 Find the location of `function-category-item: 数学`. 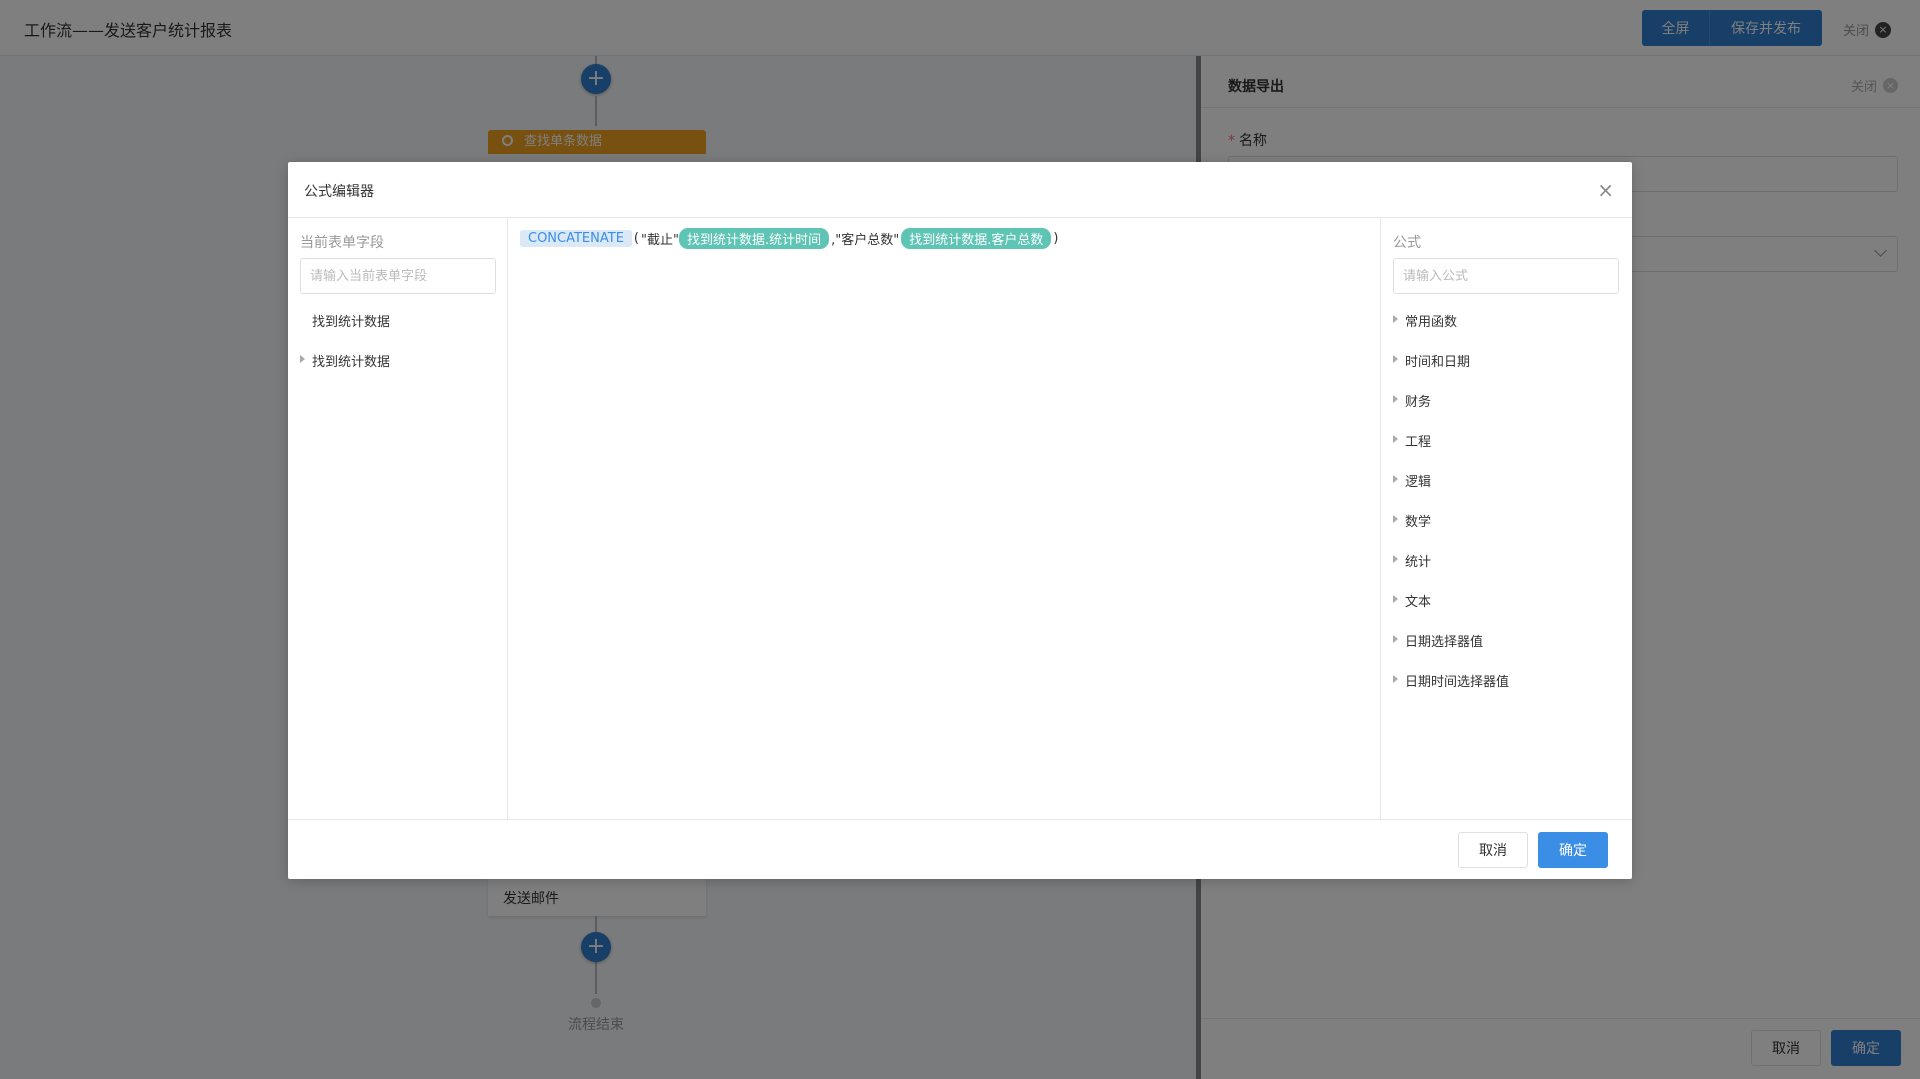

function-category-item: 数学 is located at coordinates (1412, 520).